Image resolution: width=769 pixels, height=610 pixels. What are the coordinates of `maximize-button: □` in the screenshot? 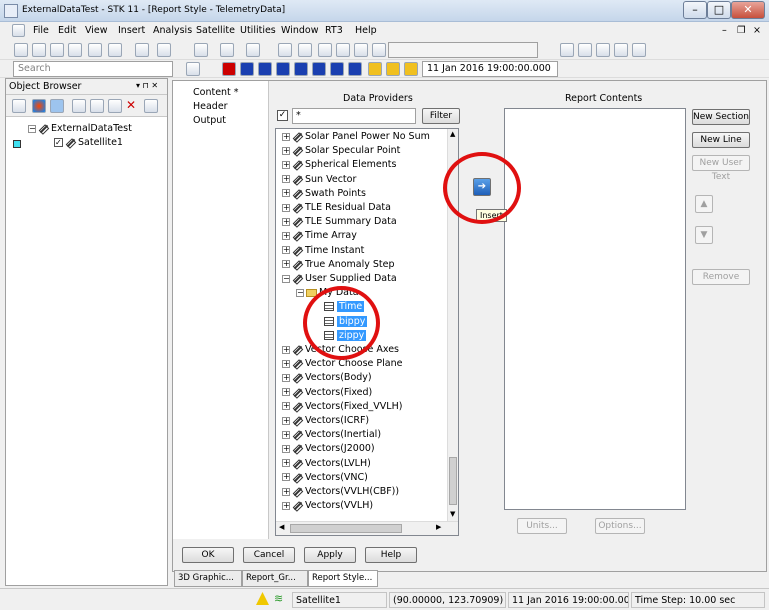 It's located at (719, 10).